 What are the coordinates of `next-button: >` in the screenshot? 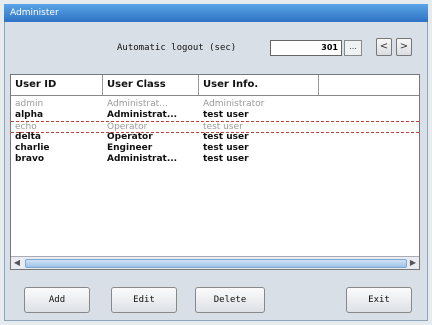 It's located at (404, 47).